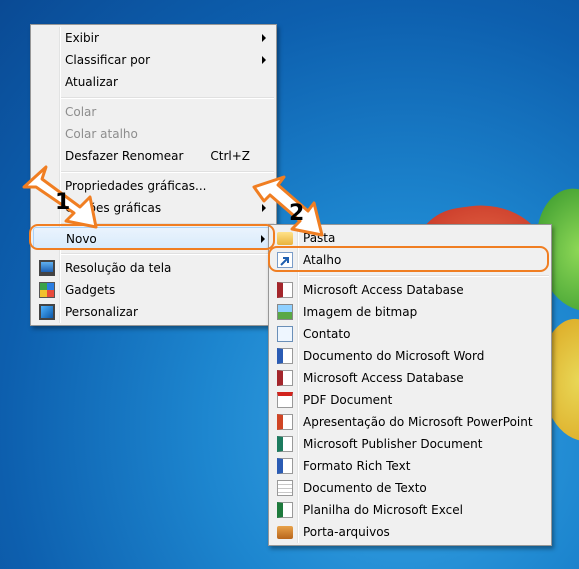  What do you see at coordinates (124, 156) in the screenshot?
I see `menu-item-label: Desfazer Renomear` at bounding box center [124, 156].